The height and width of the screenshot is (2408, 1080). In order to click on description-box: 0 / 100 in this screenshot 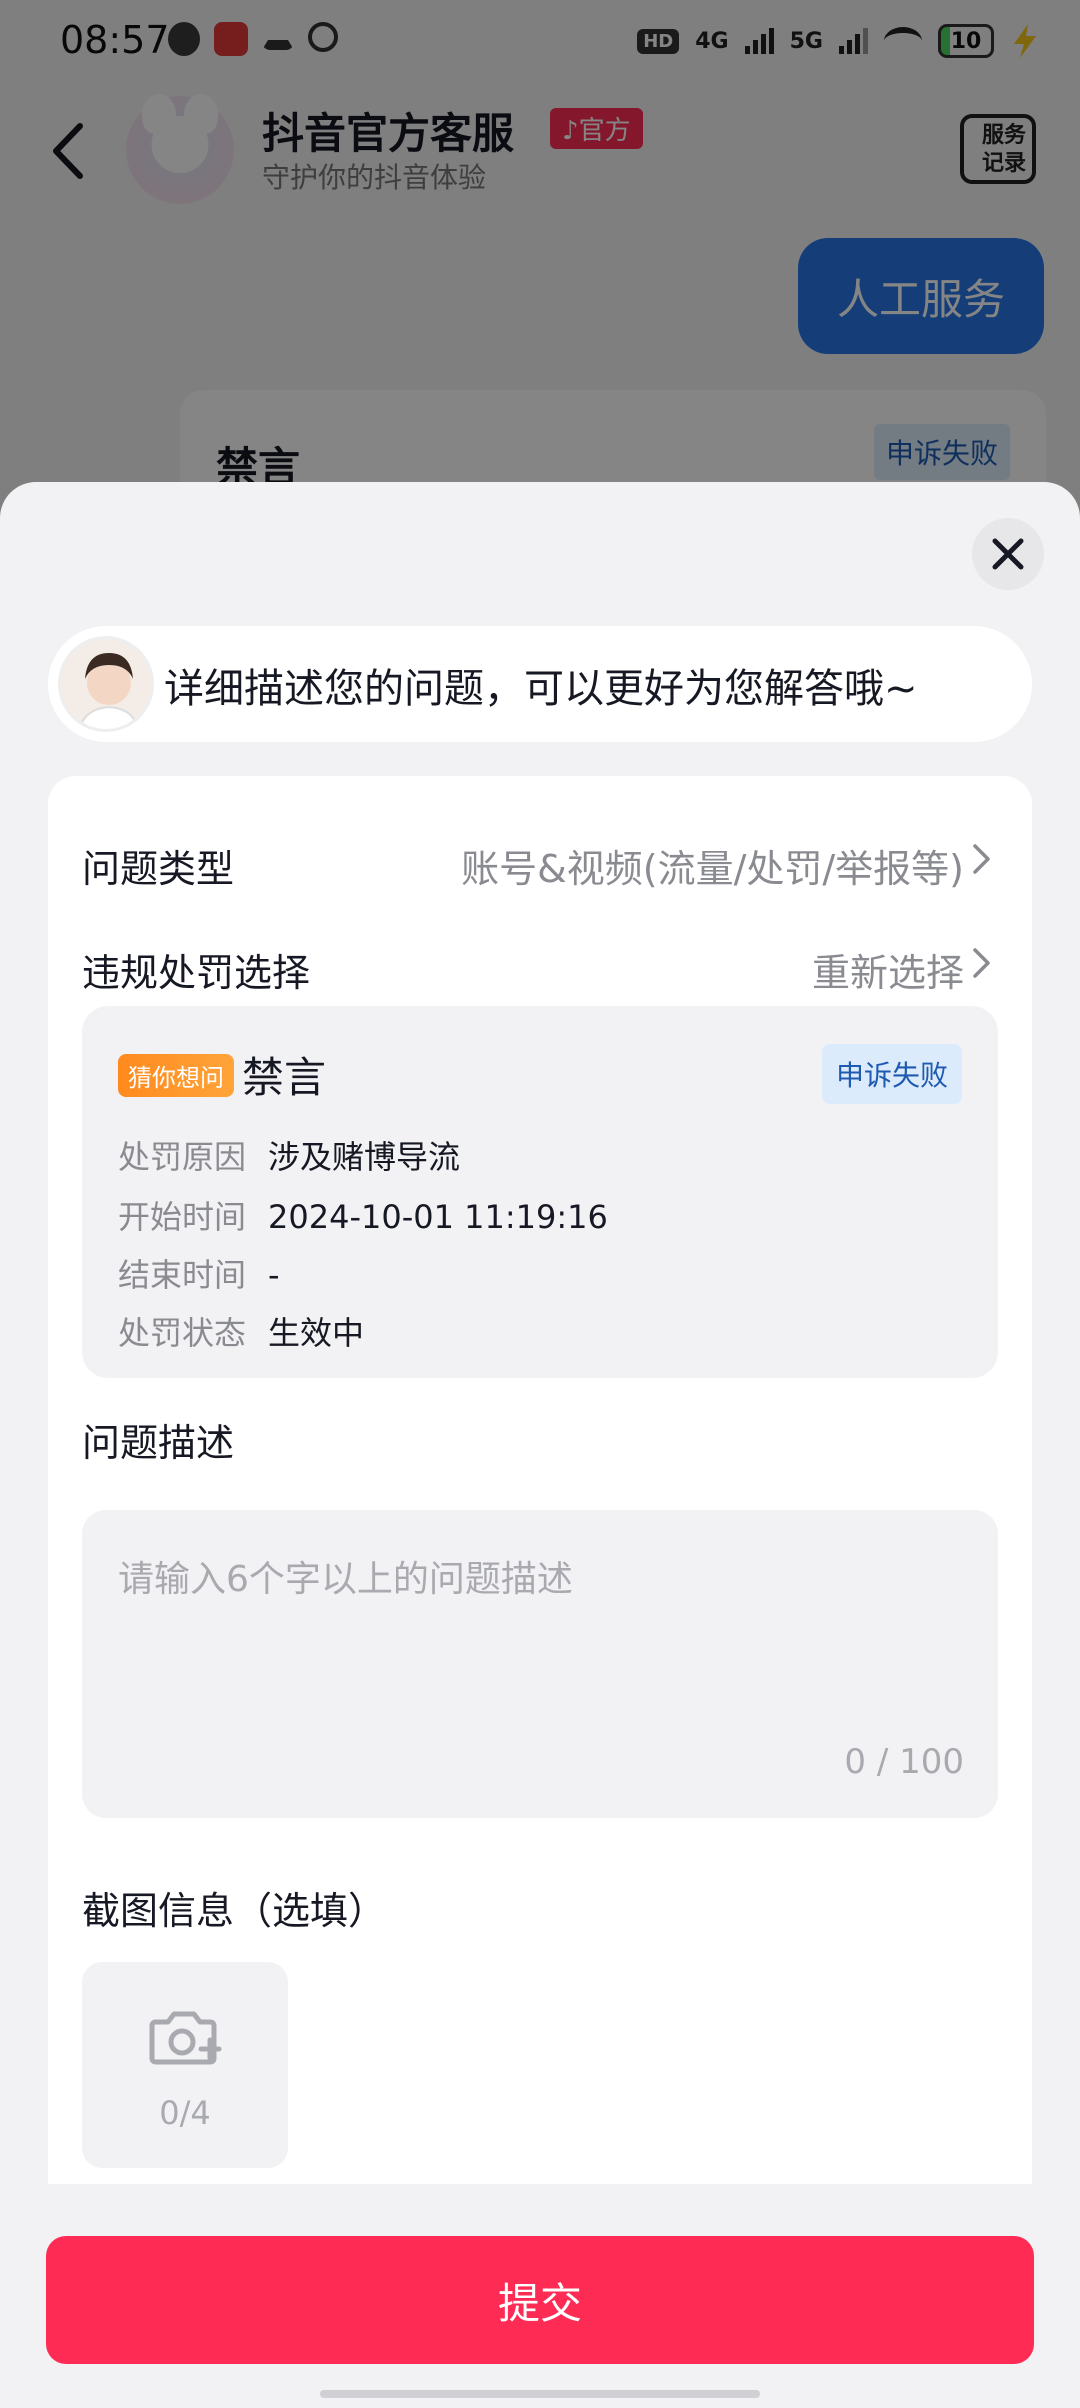, I will do `click(540, 1664)`.